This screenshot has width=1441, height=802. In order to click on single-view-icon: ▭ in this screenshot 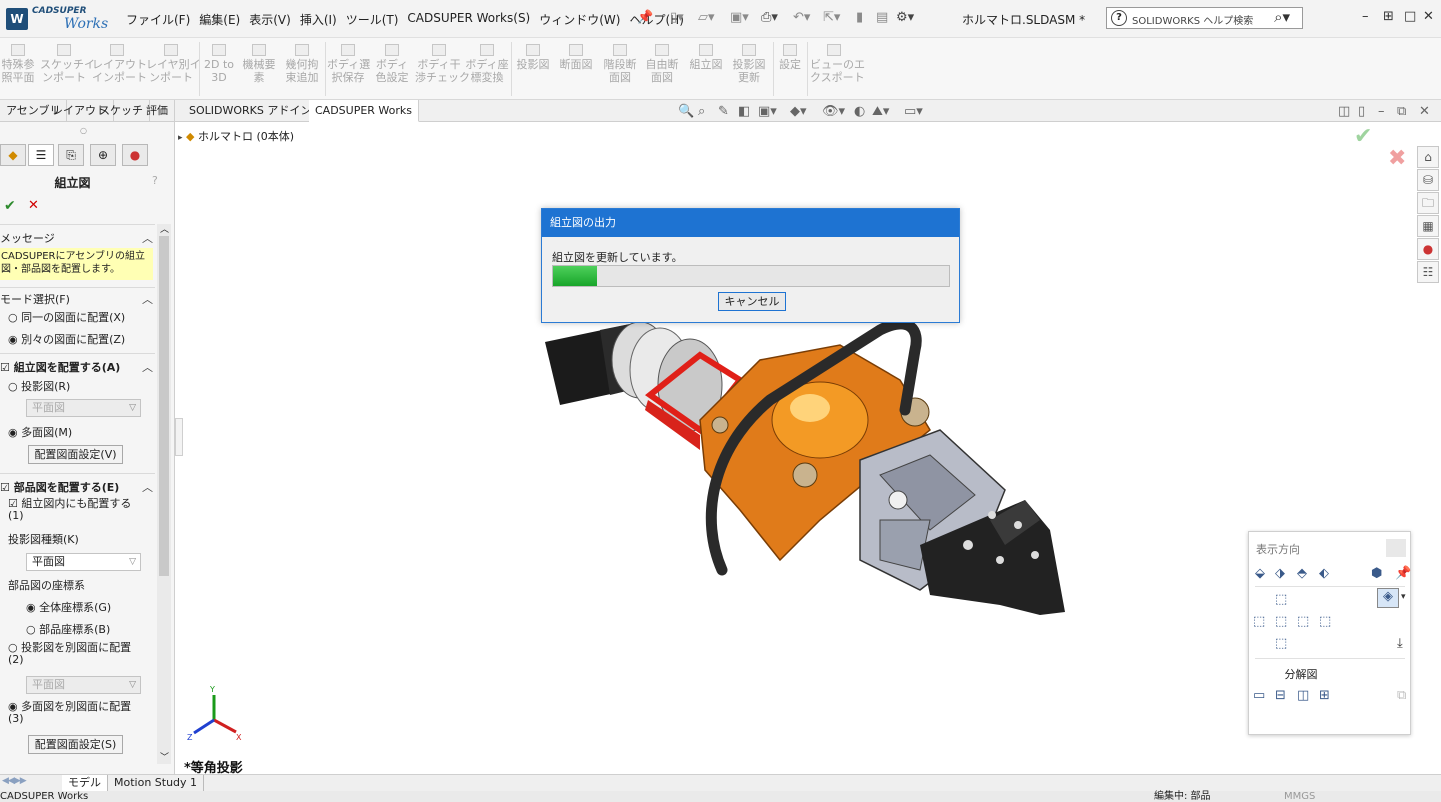, I will do `click(1259, 695)`.